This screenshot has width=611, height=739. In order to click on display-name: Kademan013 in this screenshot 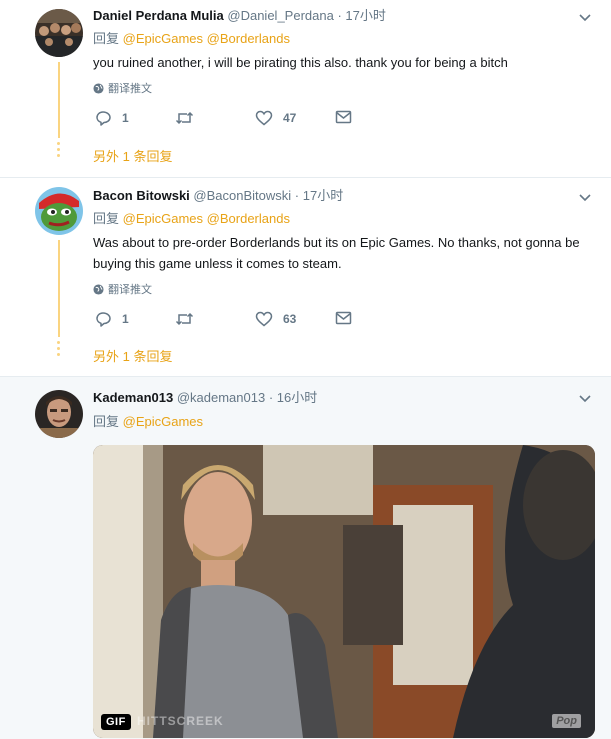, I will do `click(133, 397)`.